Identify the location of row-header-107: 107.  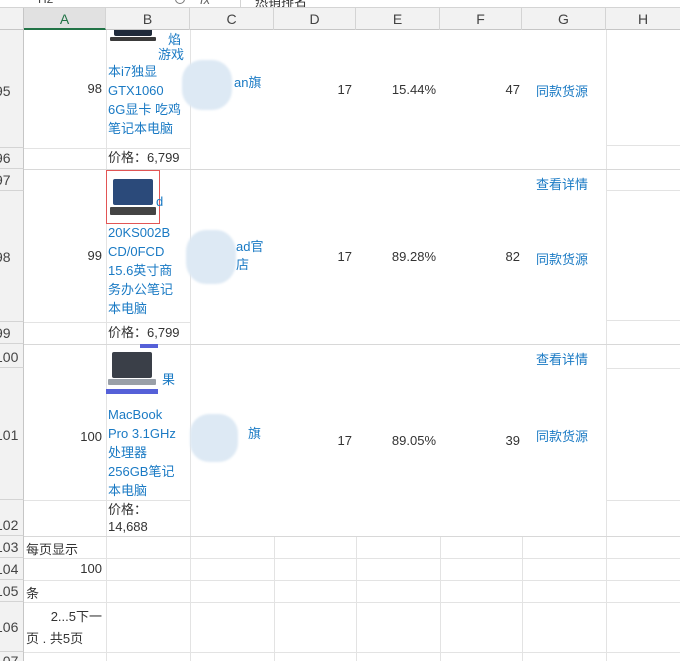
(12, 656).